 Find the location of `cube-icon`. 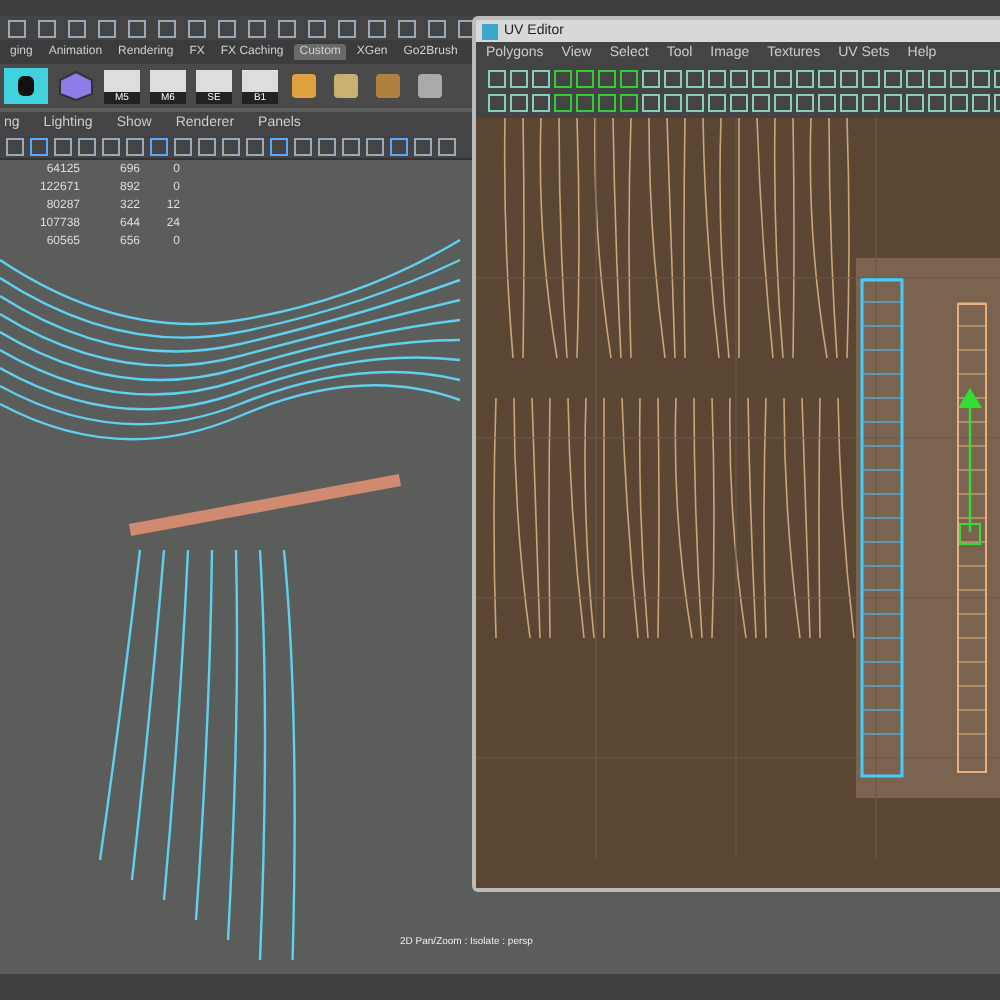

cube-icon is located at coordinates (76, 86).